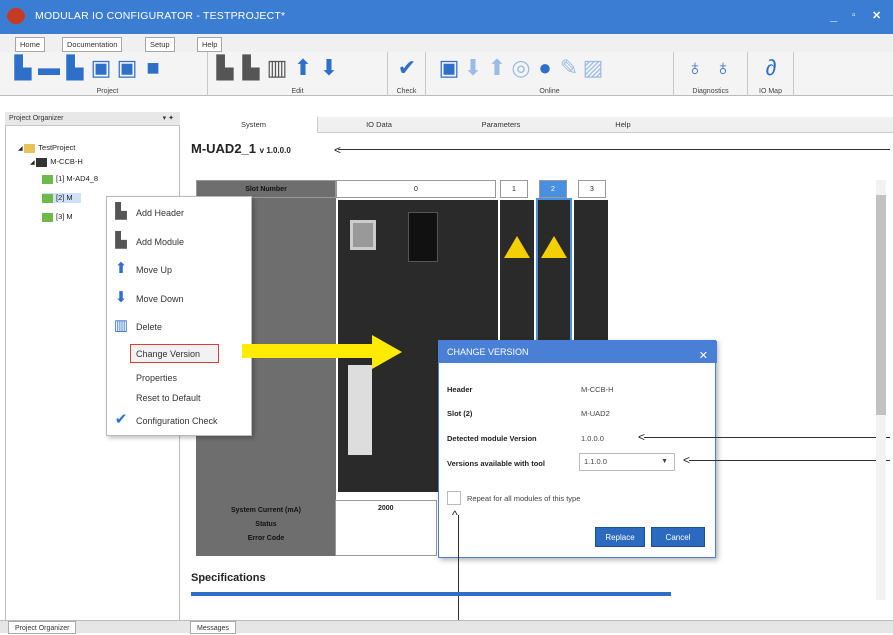 This screenshot has width=893, height=635. Describe the element at coordinates (30, 44) in the screenshot. I see `tab-home: Home` at that location.